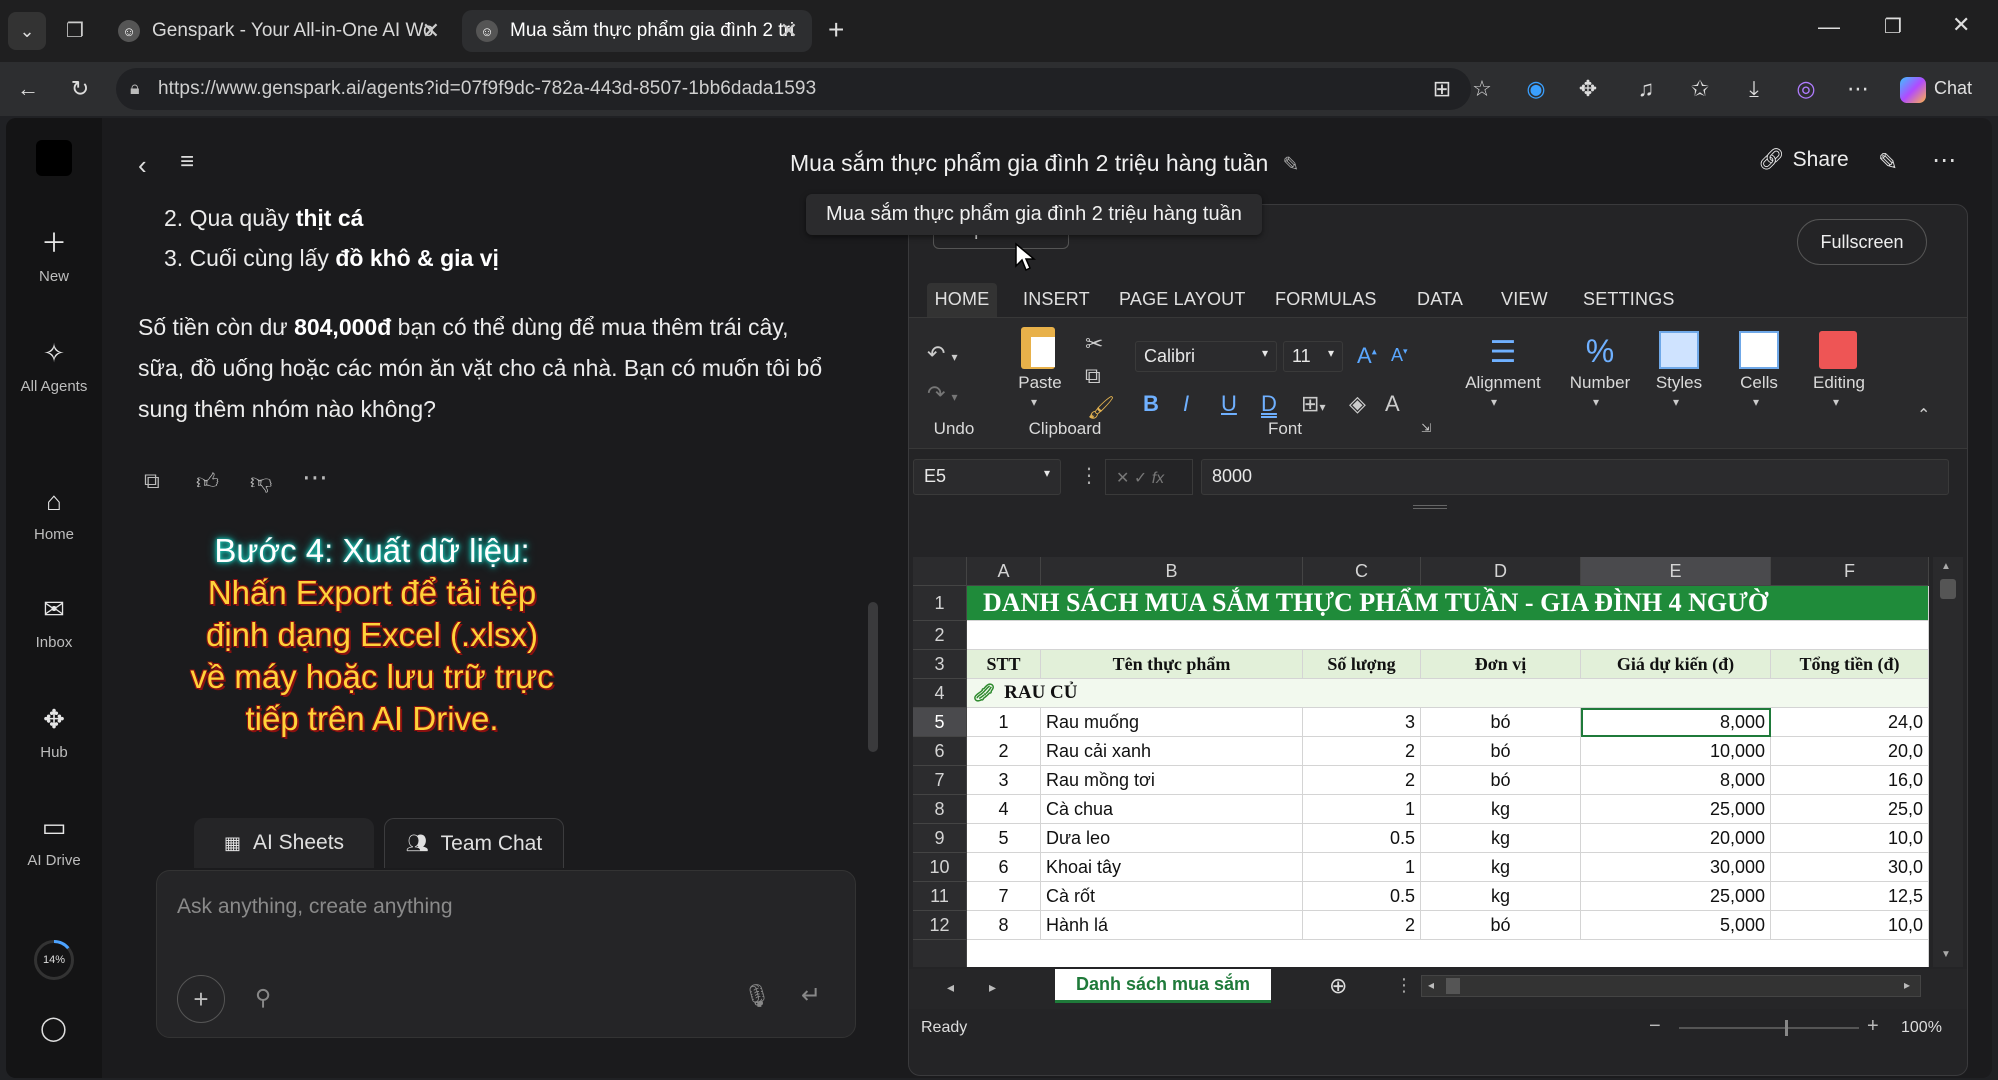  Describe the element at coordinates (1671, 986) in the screenshot. I see `horizontal-scrollbar: ◂ ▸` at that location.